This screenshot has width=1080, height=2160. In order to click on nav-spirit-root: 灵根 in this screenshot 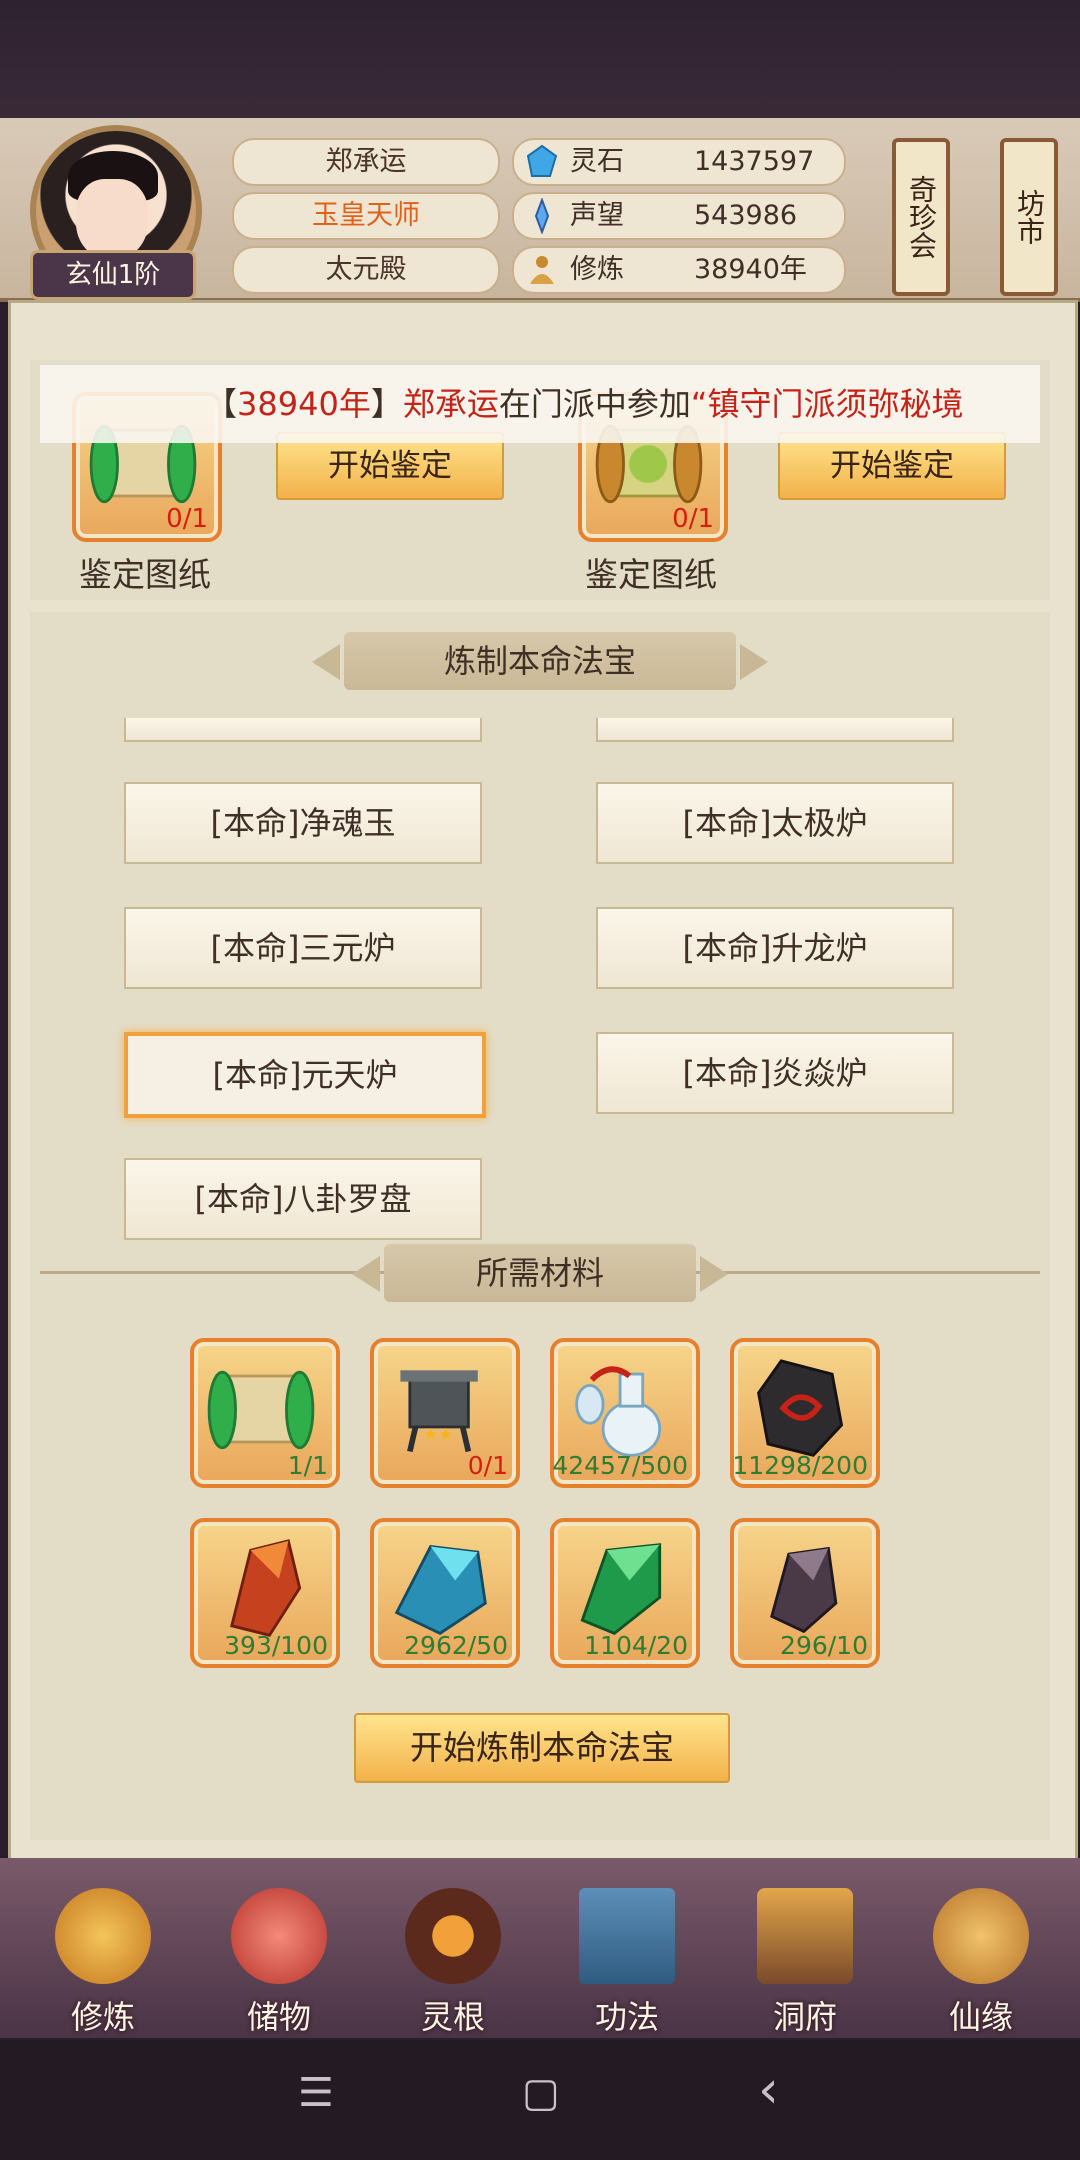, I will do `click(453, 1963)`.